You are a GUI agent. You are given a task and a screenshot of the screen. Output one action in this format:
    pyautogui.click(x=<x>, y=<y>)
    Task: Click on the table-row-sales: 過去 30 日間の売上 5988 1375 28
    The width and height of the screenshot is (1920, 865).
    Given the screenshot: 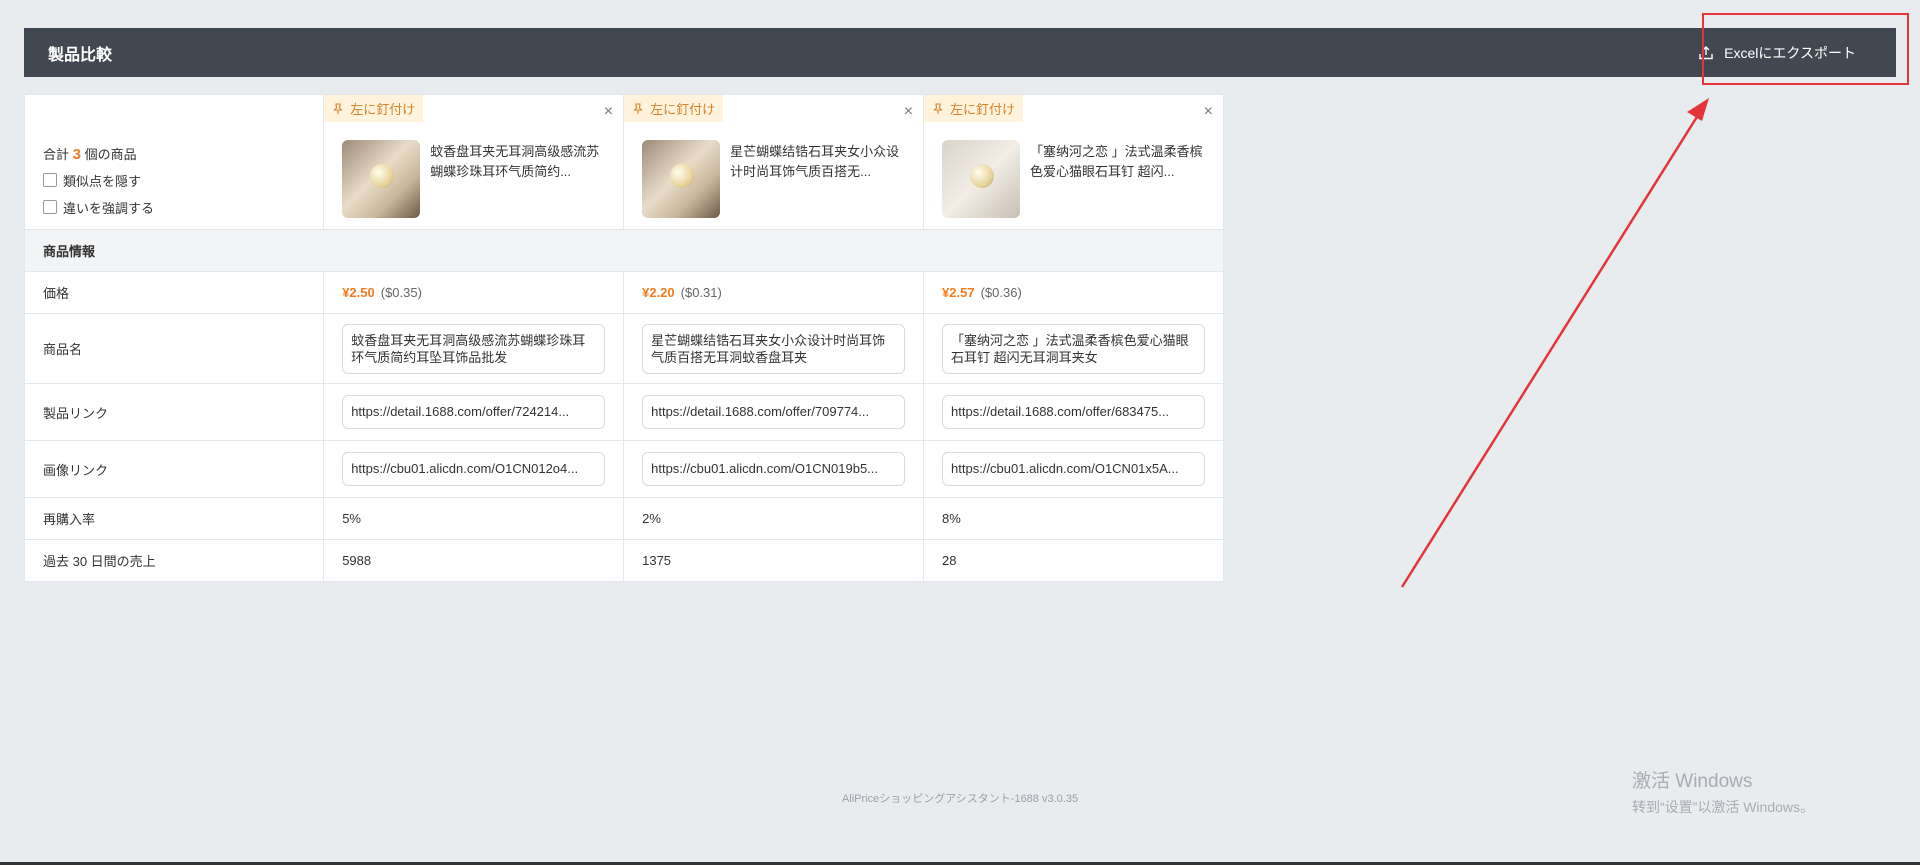 What is the action you would take?
    pyautogui.click(x=623, y=560)
    